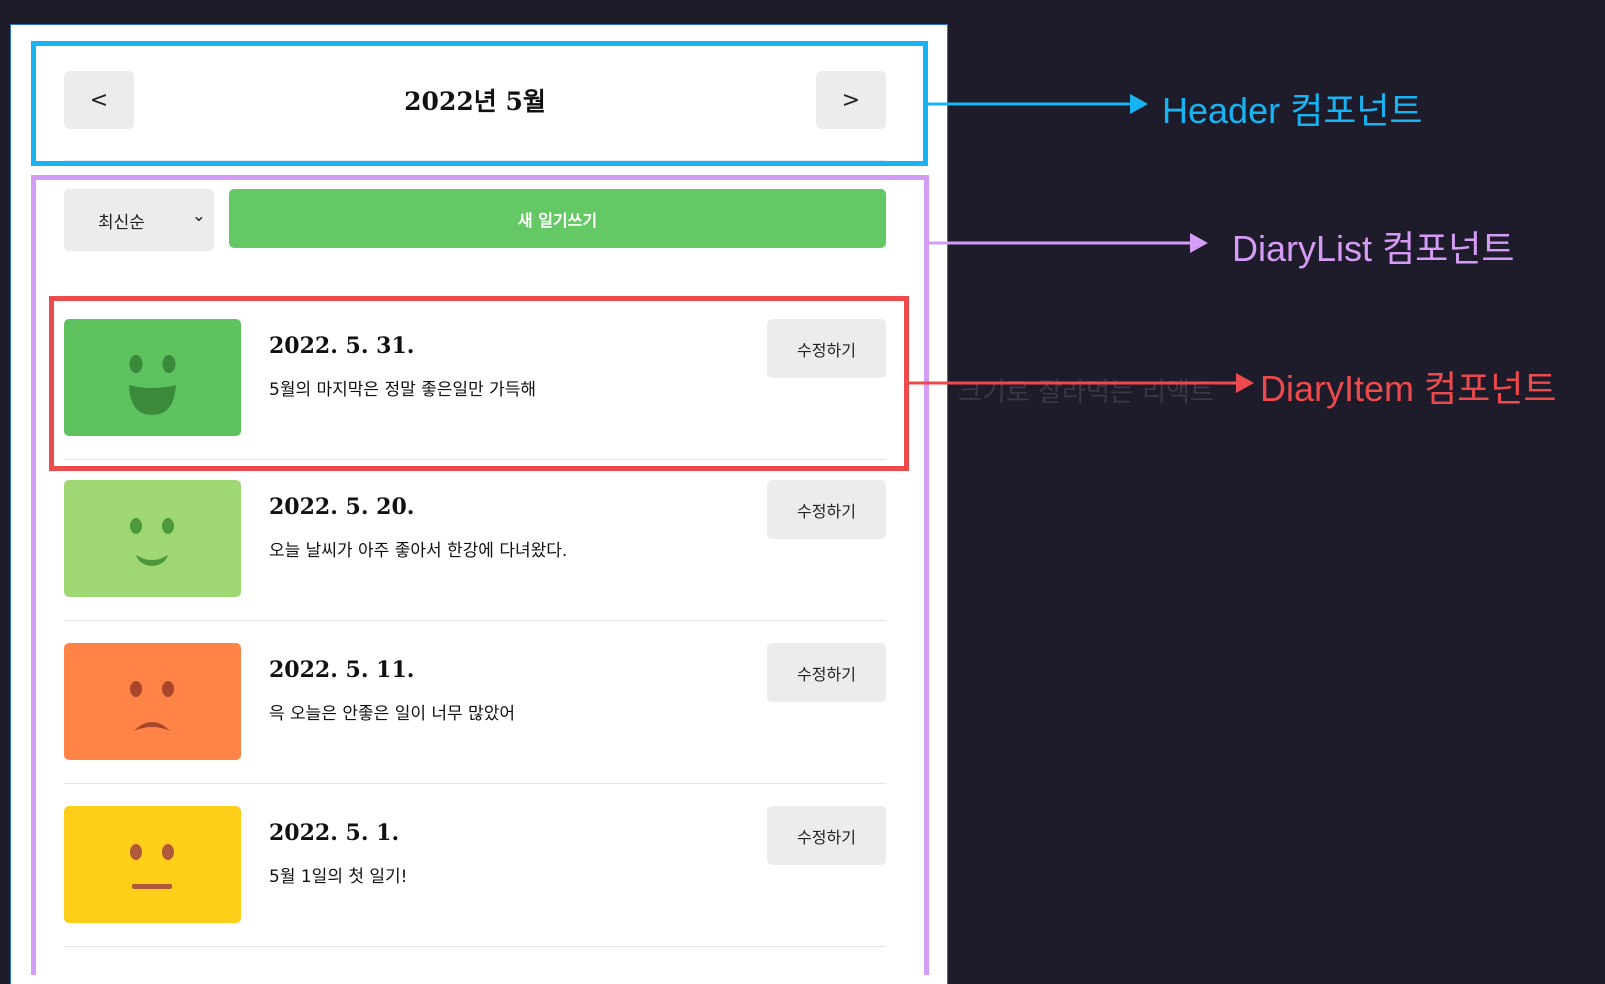 The height and width of the screenshot is (984, 1605). Describe the element at coordinates (1081, 243) in the screenshot. I see `annotation-arrows` at that location.